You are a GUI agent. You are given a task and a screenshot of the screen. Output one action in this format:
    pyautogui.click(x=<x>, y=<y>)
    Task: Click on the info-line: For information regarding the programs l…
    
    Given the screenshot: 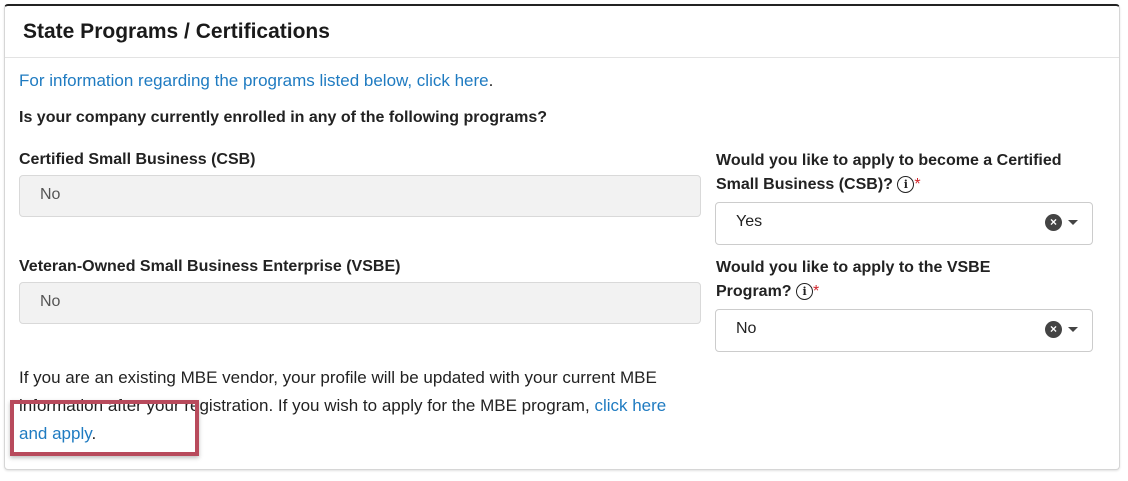 What is the action you would take?
    pyautogui.click(x=256, y=80)
    